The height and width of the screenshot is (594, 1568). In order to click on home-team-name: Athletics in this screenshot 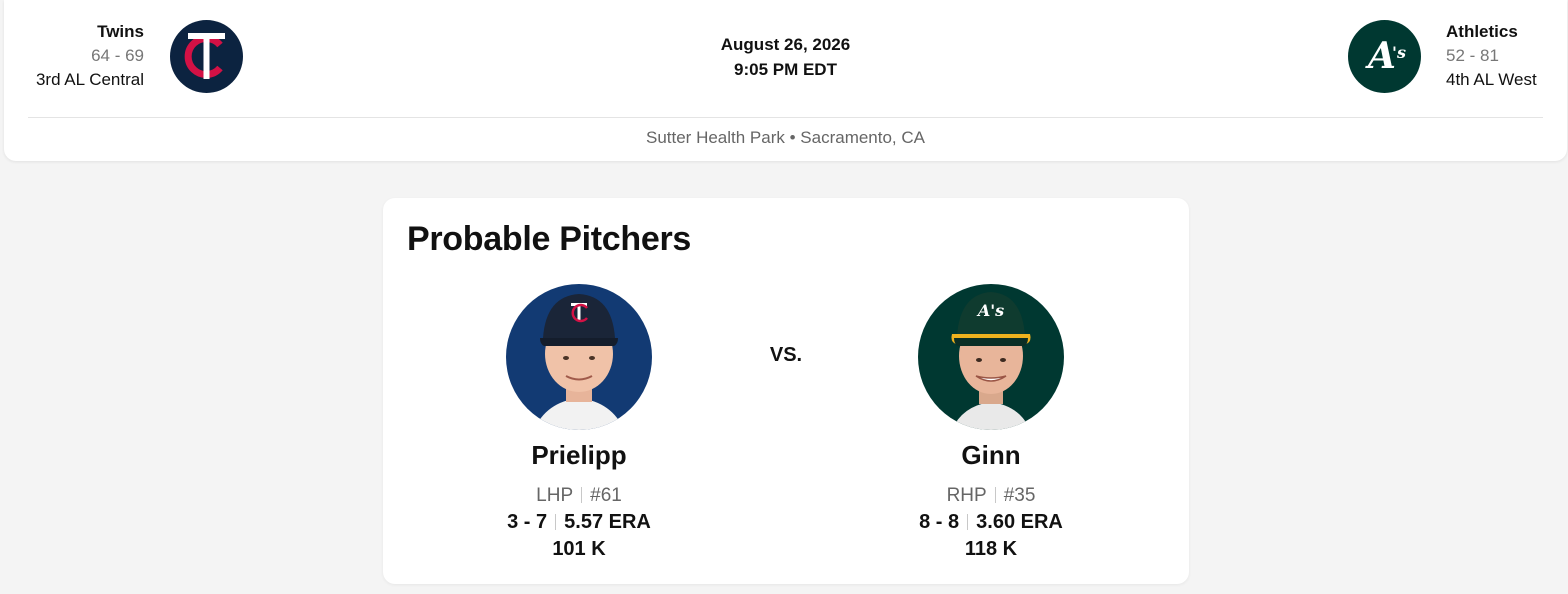, I will do `click(1491, 32)`.